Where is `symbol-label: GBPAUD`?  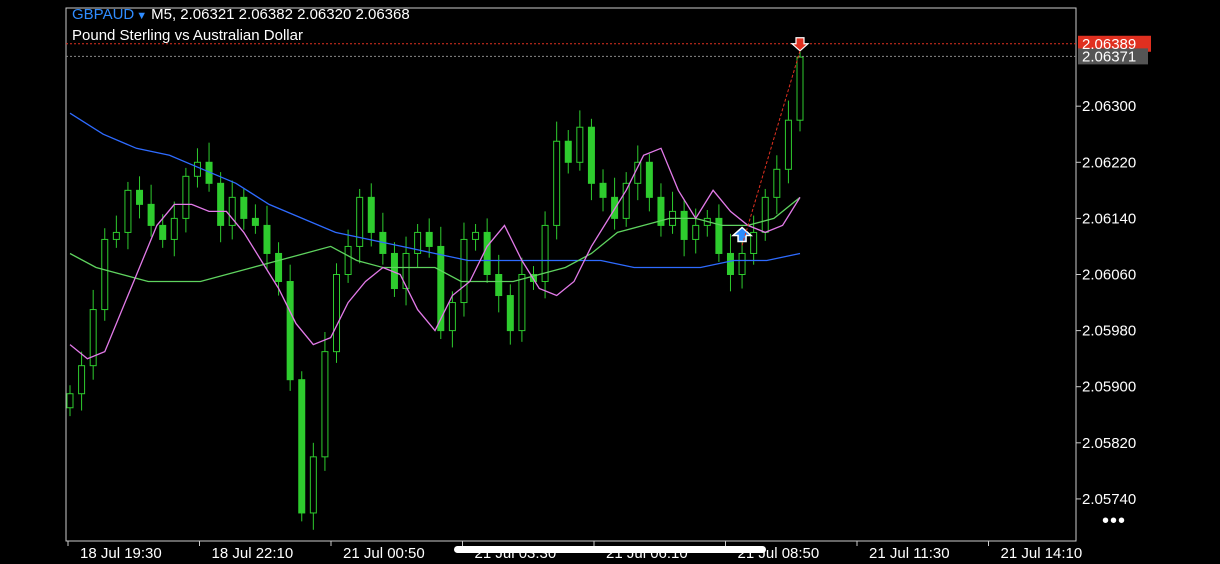 symbol-label: GBPAUD is located at coordinates (103, 14).